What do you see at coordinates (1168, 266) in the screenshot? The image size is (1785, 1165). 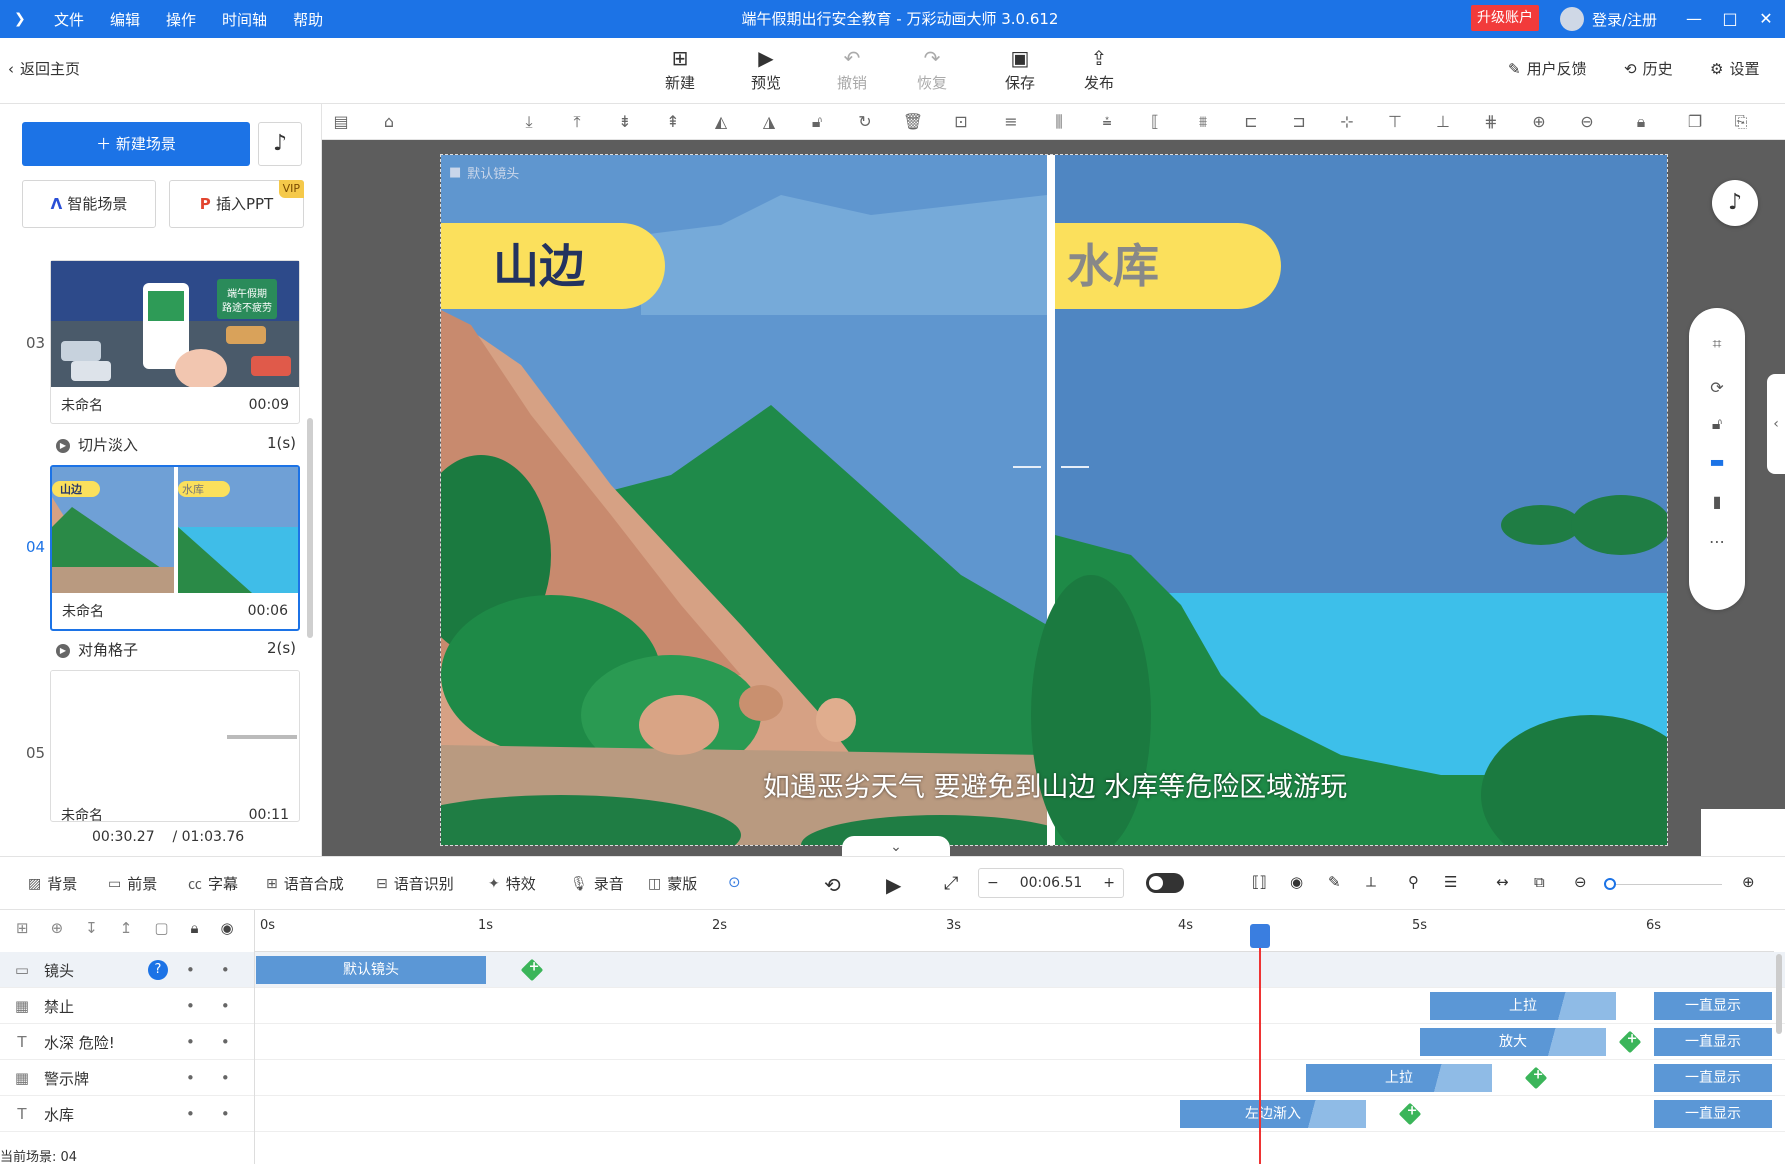 I see `label-reservoir: 水库` at bounding box center [1168, 266].